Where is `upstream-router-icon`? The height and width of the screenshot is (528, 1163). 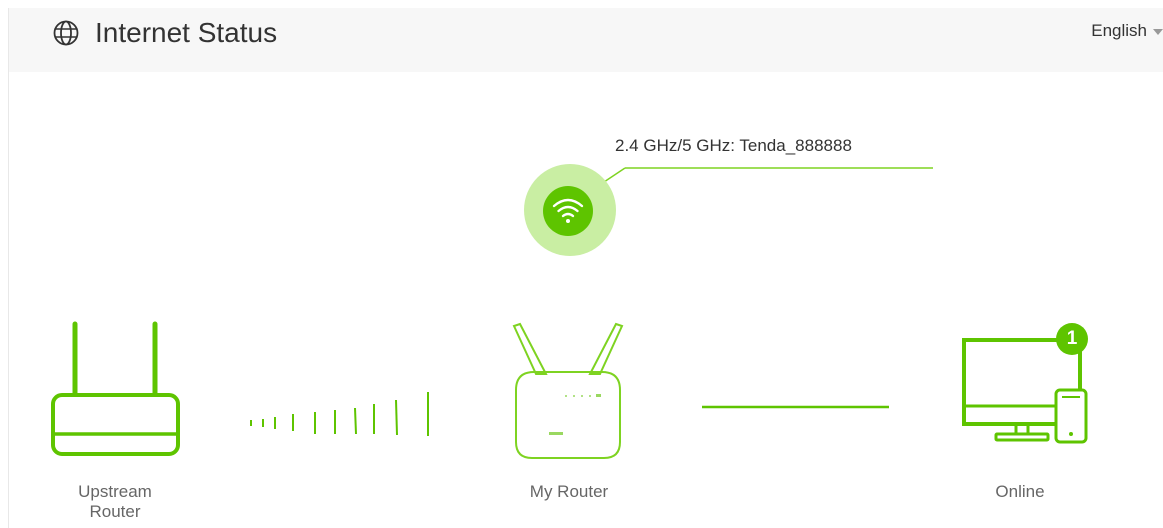
upstream-router-icon is located at coordinates (115, 388).